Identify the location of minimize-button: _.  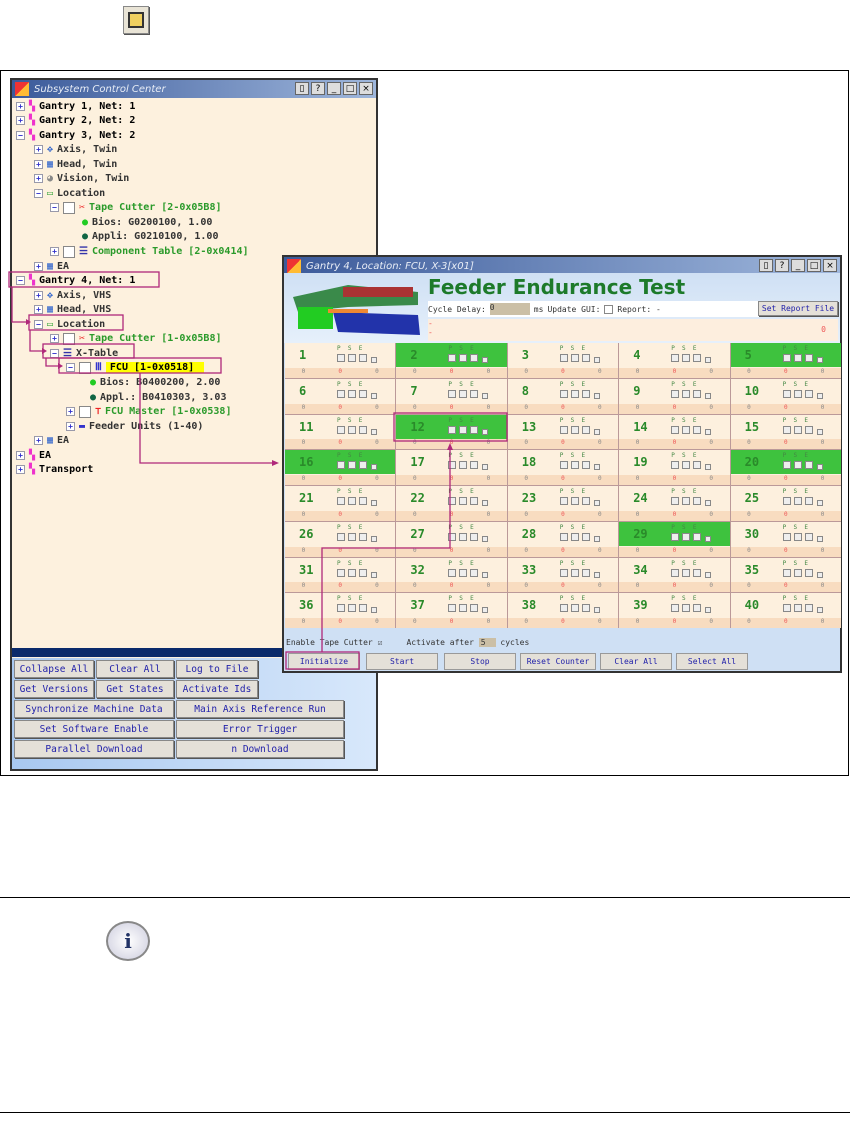
(798, 265).